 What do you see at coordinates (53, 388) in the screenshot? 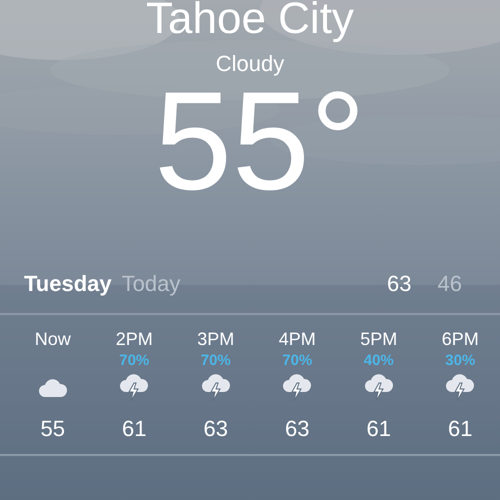
I see `cloud-icon` at bounding box center [53, 388].